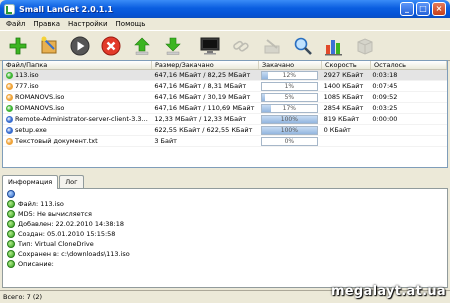 The width and height of the screenshot is (450, 303). I want to click on link-icon, so click(241, 46).